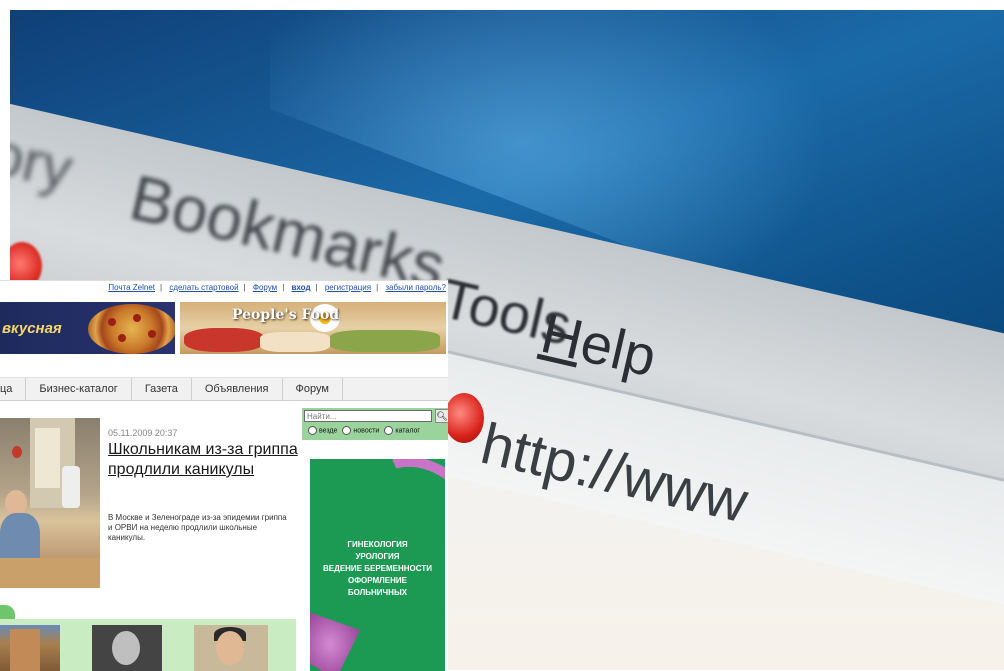  I want to click on search-panel: 🔍︎ везде новости каталог, so click(375, 424).